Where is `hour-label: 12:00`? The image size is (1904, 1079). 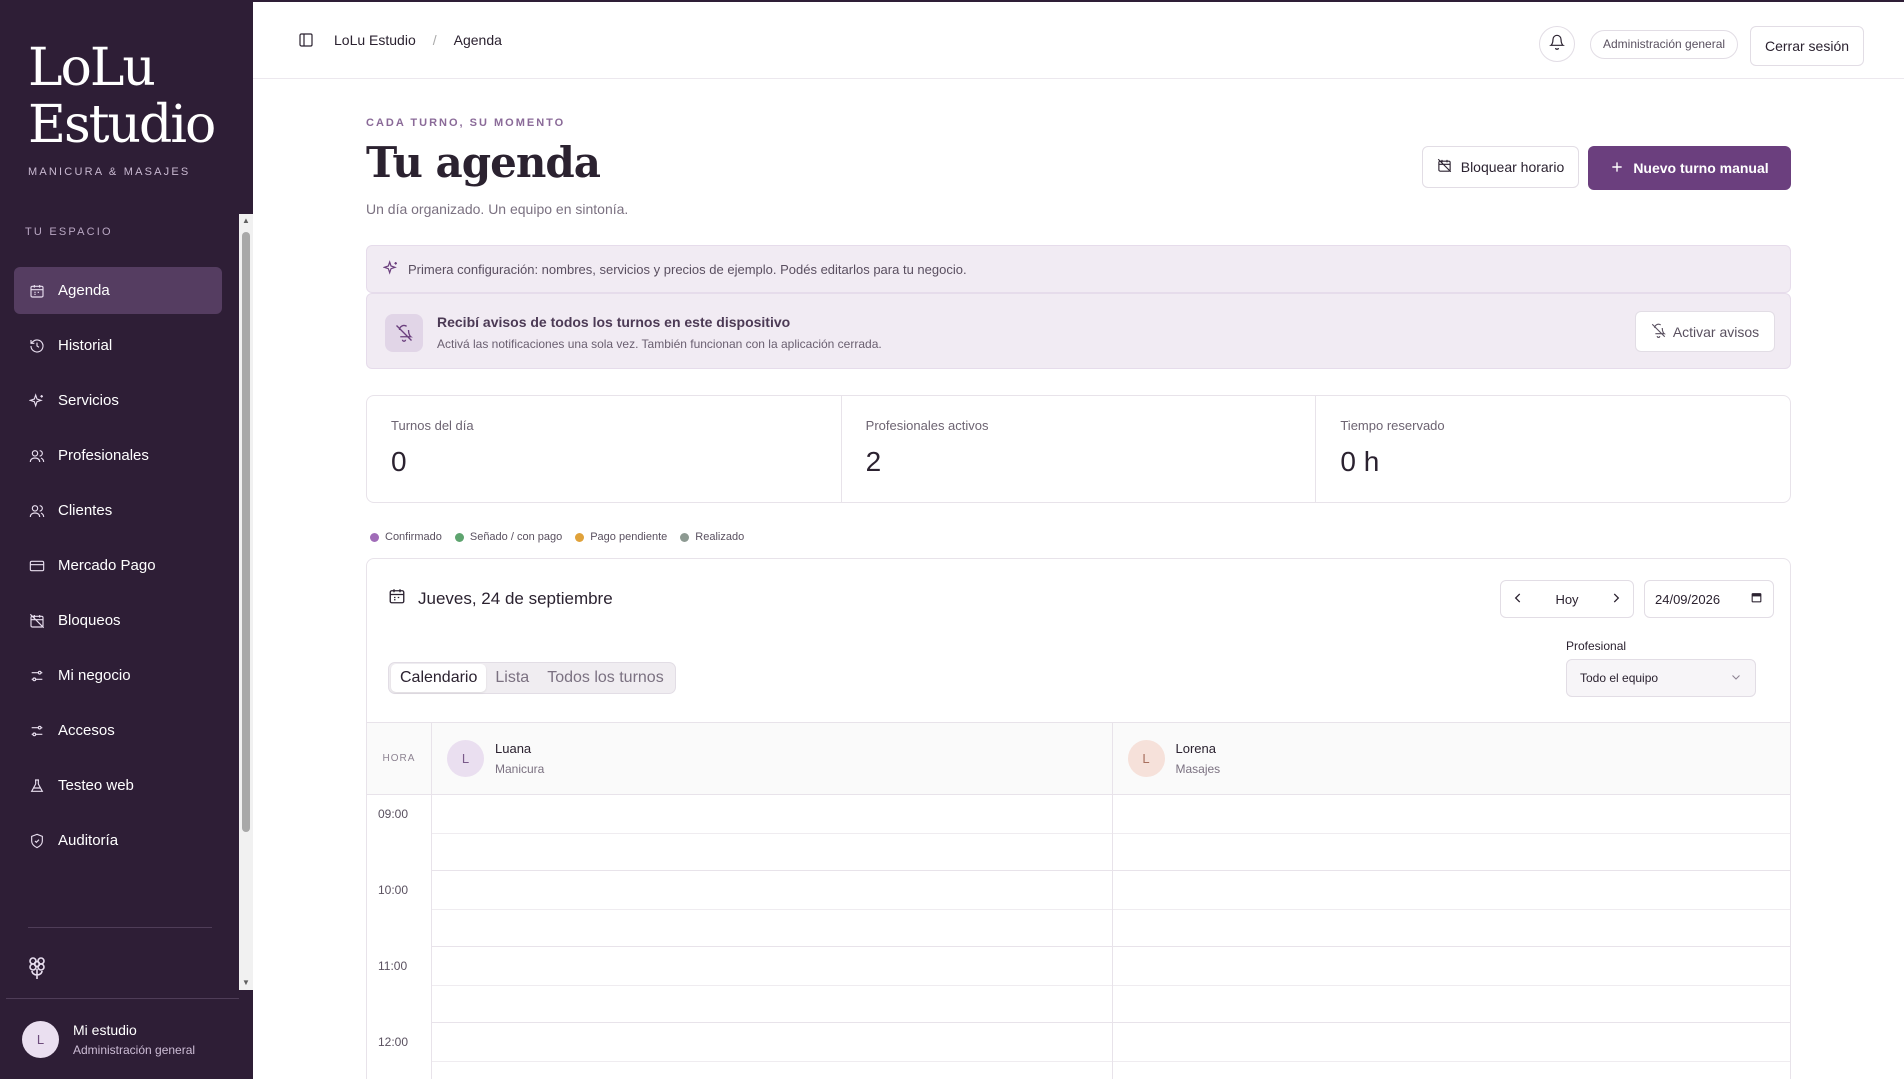
hour-label: 12:00 is located at coordinates (399, 1051).